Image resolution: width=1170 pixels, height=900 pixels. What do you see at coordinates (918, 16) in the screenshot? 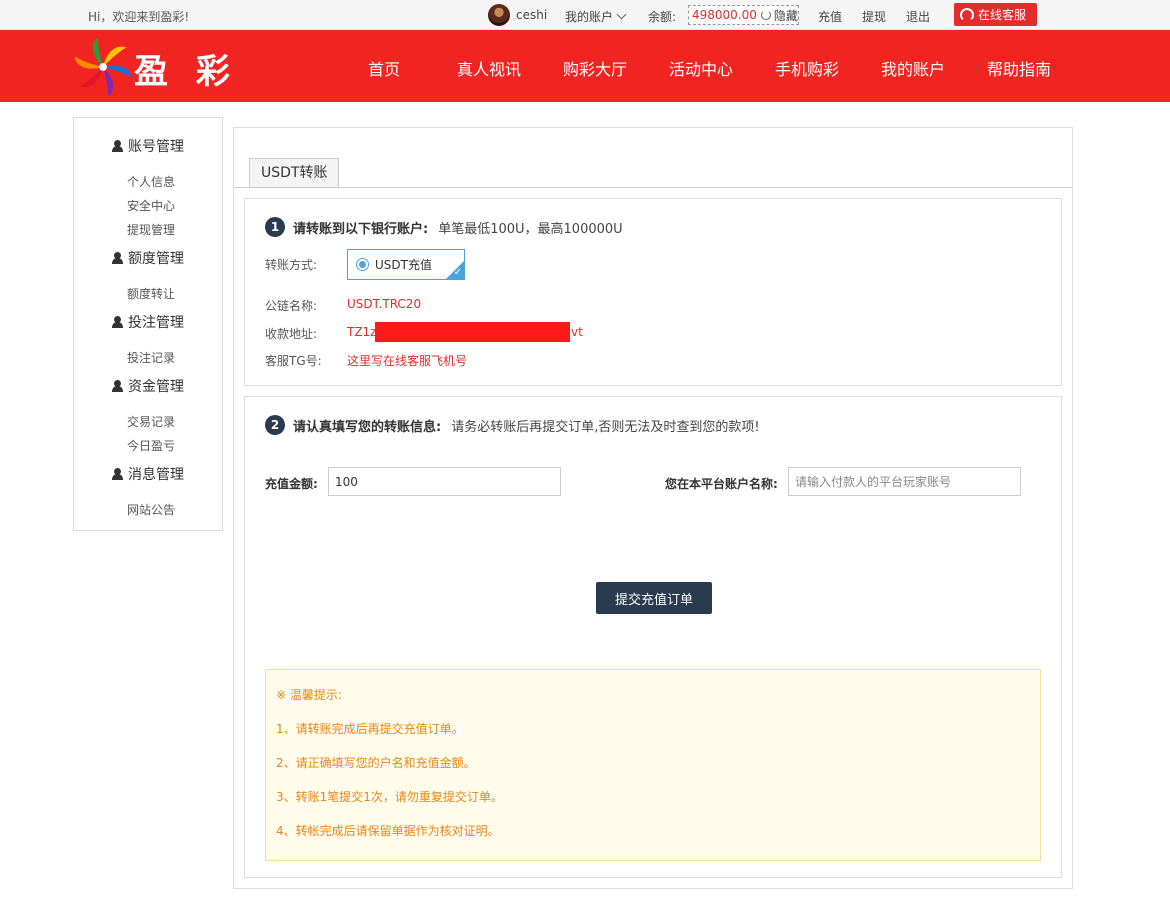
I see `logout-link: 退出` at bounding box center [918, 16].